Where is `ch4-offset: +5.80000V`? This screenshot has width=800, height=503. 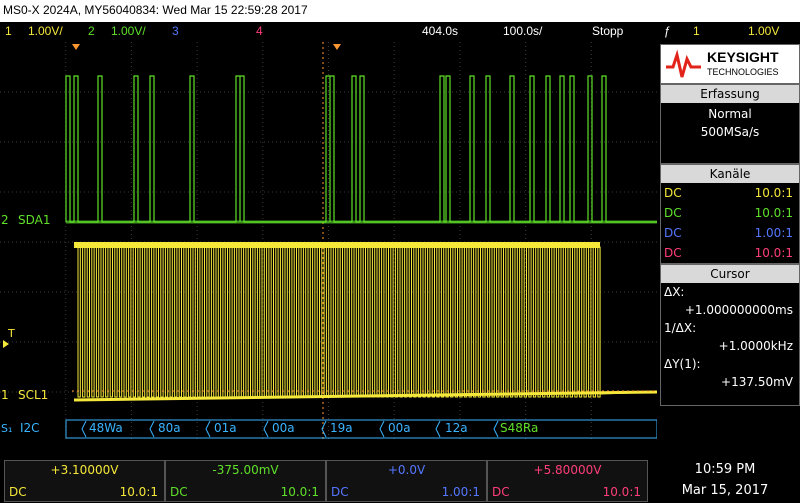 ch4-offset: +5.80000V is located at coordinates (567, 470).